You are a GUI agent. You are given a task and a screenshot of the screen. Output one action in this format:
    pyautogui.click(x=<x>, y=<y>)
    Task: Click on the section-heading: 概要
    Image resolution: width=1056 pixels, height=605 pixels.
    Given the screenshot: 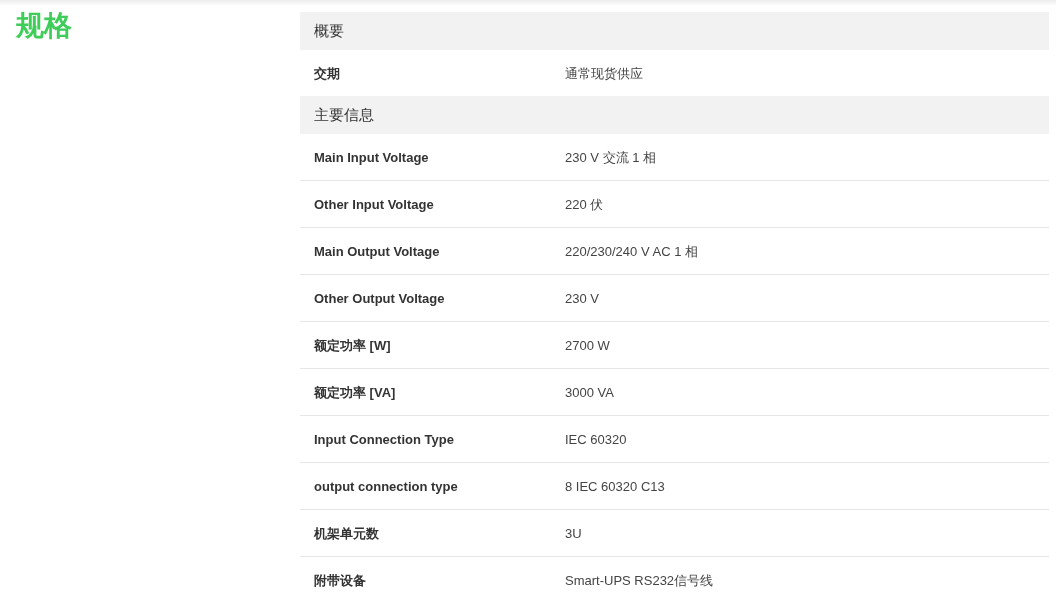 What is the action you would take?
    pyautogui.click(x=329, y=30)
    